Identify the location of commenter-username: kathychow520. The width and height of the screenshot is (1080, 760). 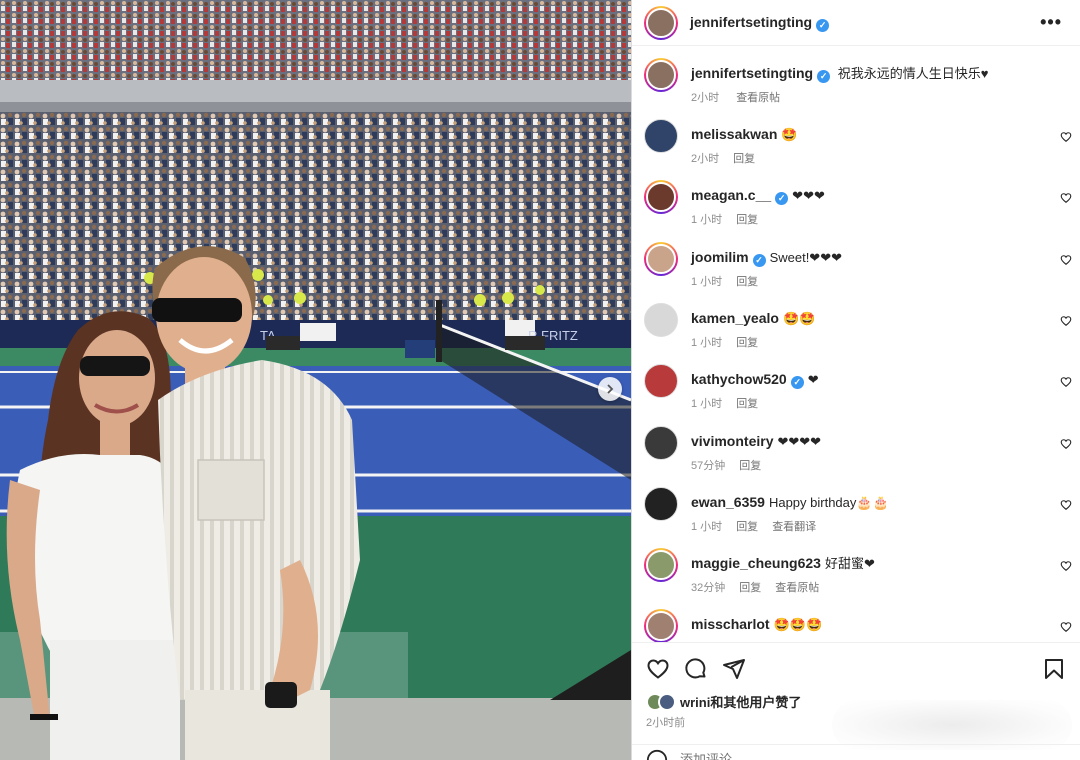
(739, 379).